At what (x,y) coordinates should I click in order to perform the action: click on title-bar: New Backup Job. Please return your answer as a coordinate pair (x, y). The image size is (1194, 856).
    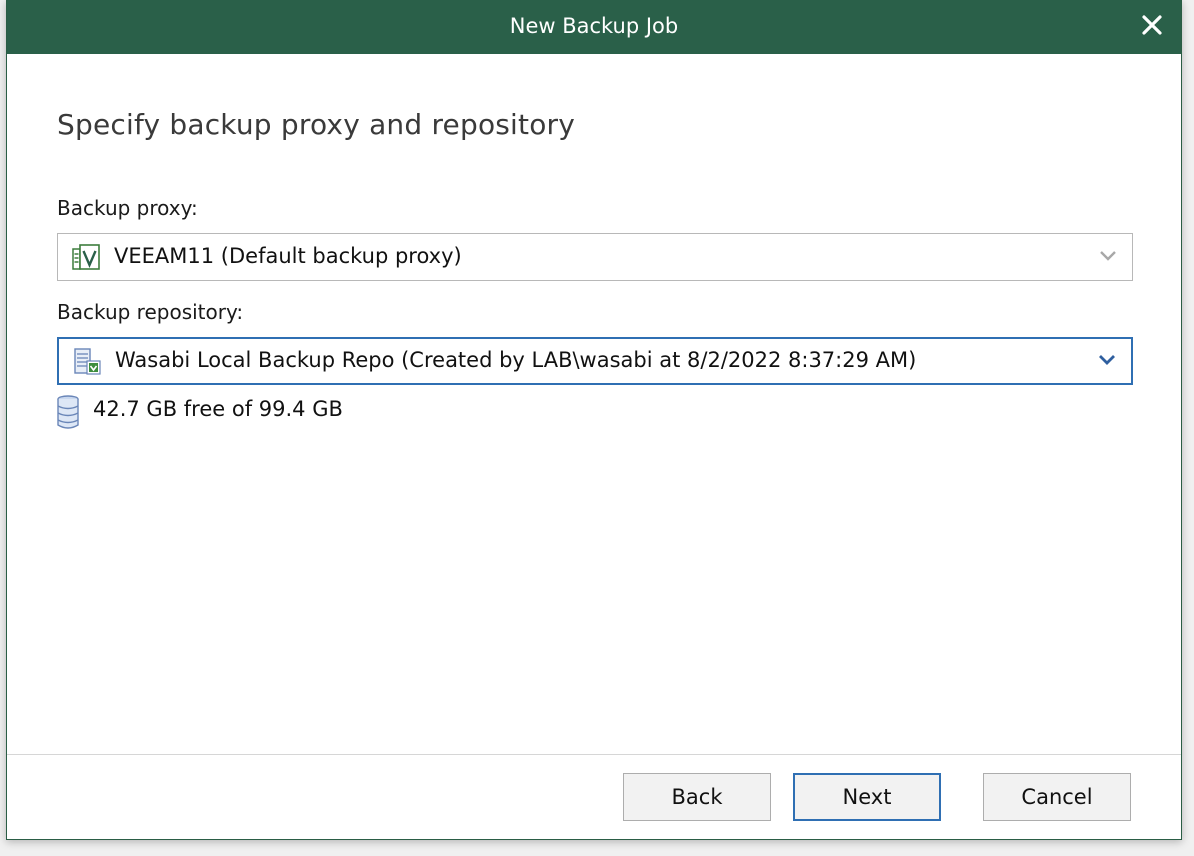
    Looking at the image, I should click on (594, 27).